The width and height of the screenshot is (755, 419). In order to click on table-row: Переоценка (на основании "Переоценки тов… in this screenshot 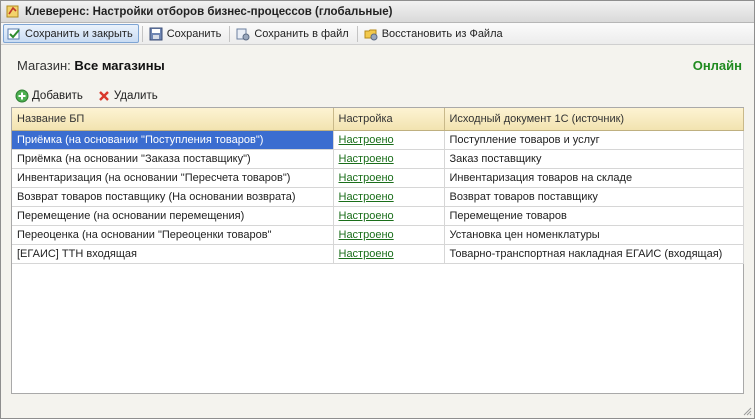, I will do `click(378, 235)`.